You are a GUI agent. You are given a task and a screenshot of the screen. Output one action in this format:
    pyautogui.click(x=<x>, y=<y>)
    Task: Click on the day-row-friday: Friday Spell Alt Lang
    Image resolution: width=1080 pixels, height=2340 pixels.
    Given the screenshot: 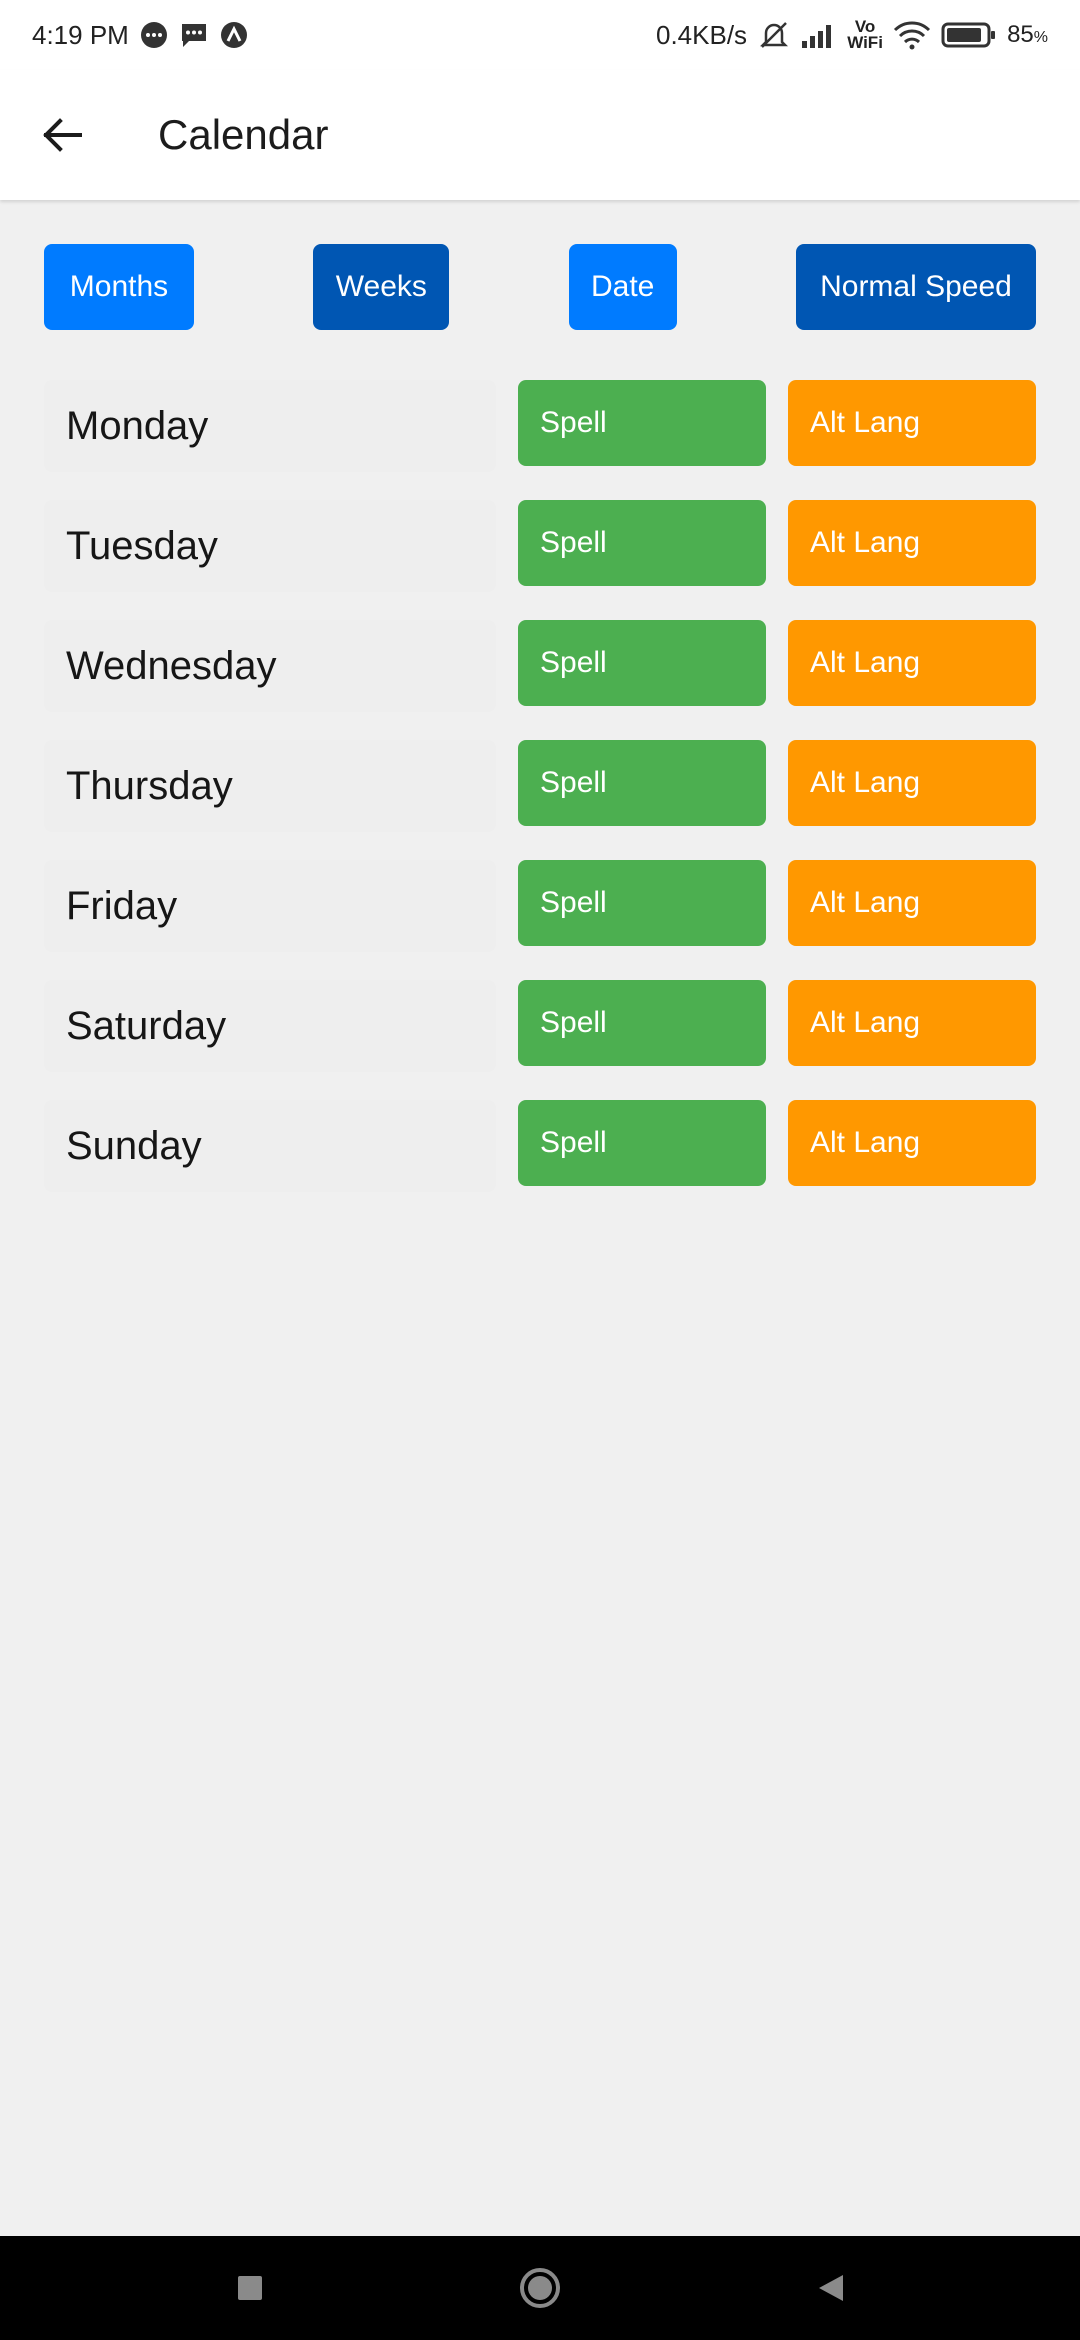 What is the action you would take?
    pyautogui.click(x=540, y=920)
    